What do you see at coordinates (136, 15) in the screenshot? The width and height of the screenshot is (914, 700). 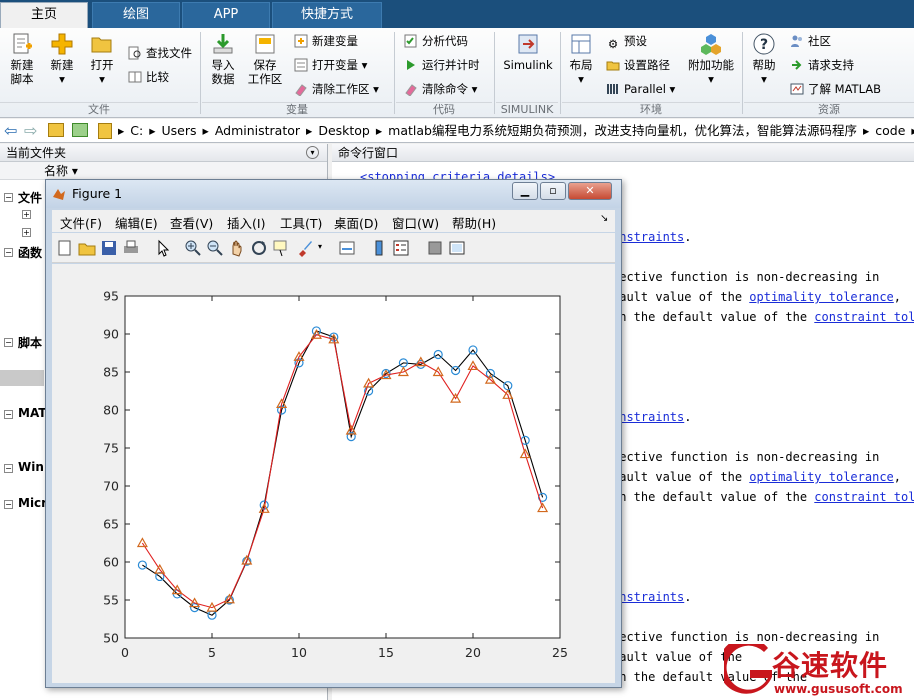 I see `tab-plots: 绘图` at bounding box center [136, 15].